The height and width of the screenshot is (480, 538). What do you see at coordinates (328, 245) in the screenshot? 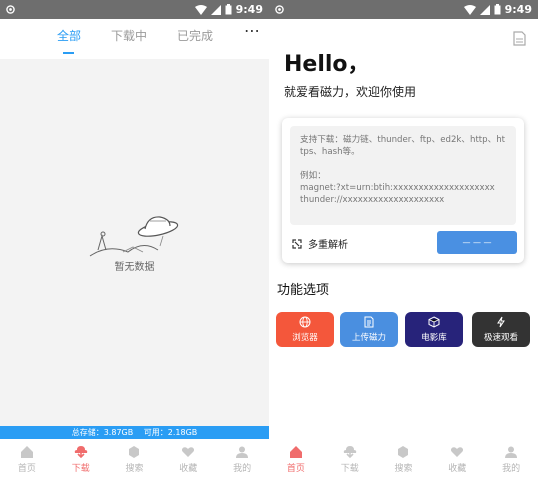
I see `multi-parse-label: 多重解析` at bounding box center [328, 245].